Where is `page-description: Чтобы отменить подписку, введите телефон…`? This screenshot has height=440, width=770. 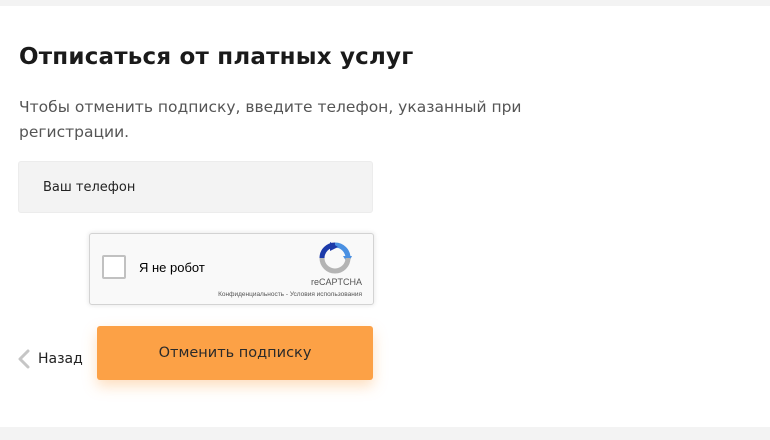 page-description: Чтобы отменить подписку, введите телефон… is located at coordinates (270, 119).